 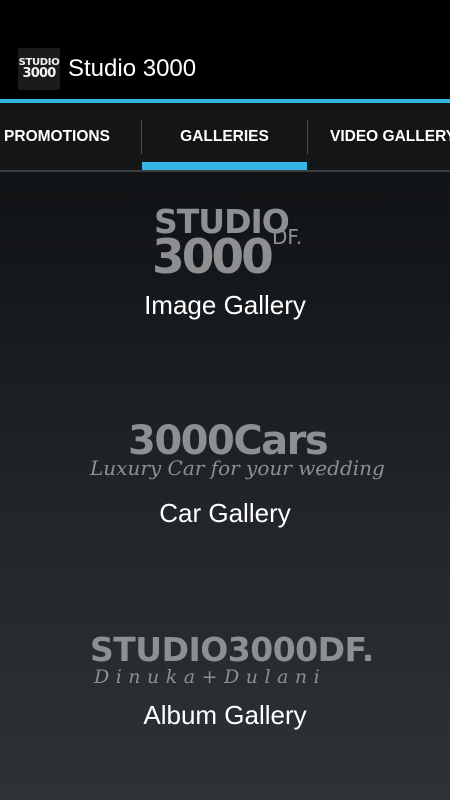 I want to click on studio-logo-line2: 3000, so click(x=213, y=257).